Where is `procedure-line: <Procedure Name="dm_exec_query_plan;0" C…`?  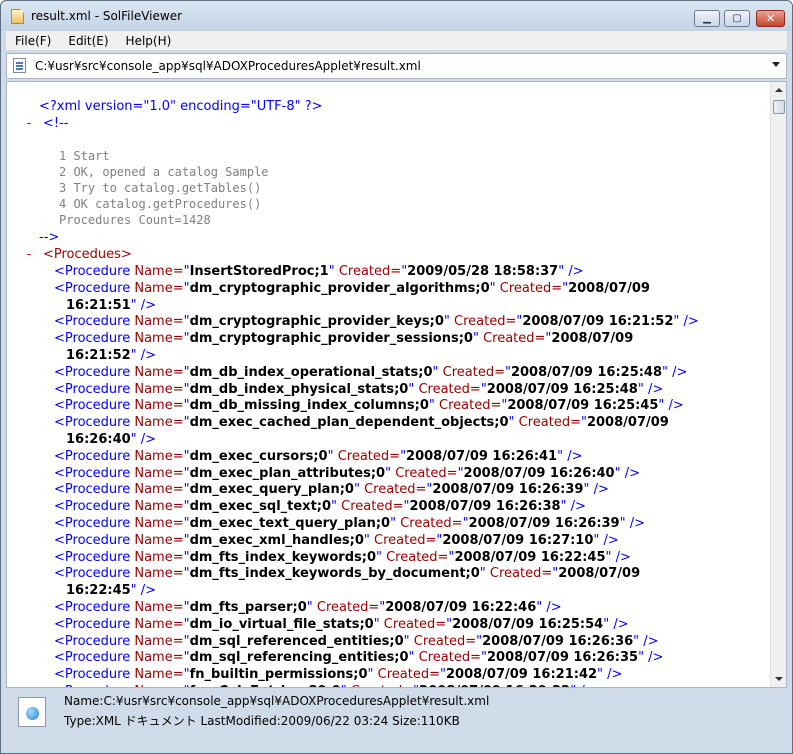 procedure-line: <Procedure Name="dm_exec_query_plan;0" C… is located at coordinates (331, 489).